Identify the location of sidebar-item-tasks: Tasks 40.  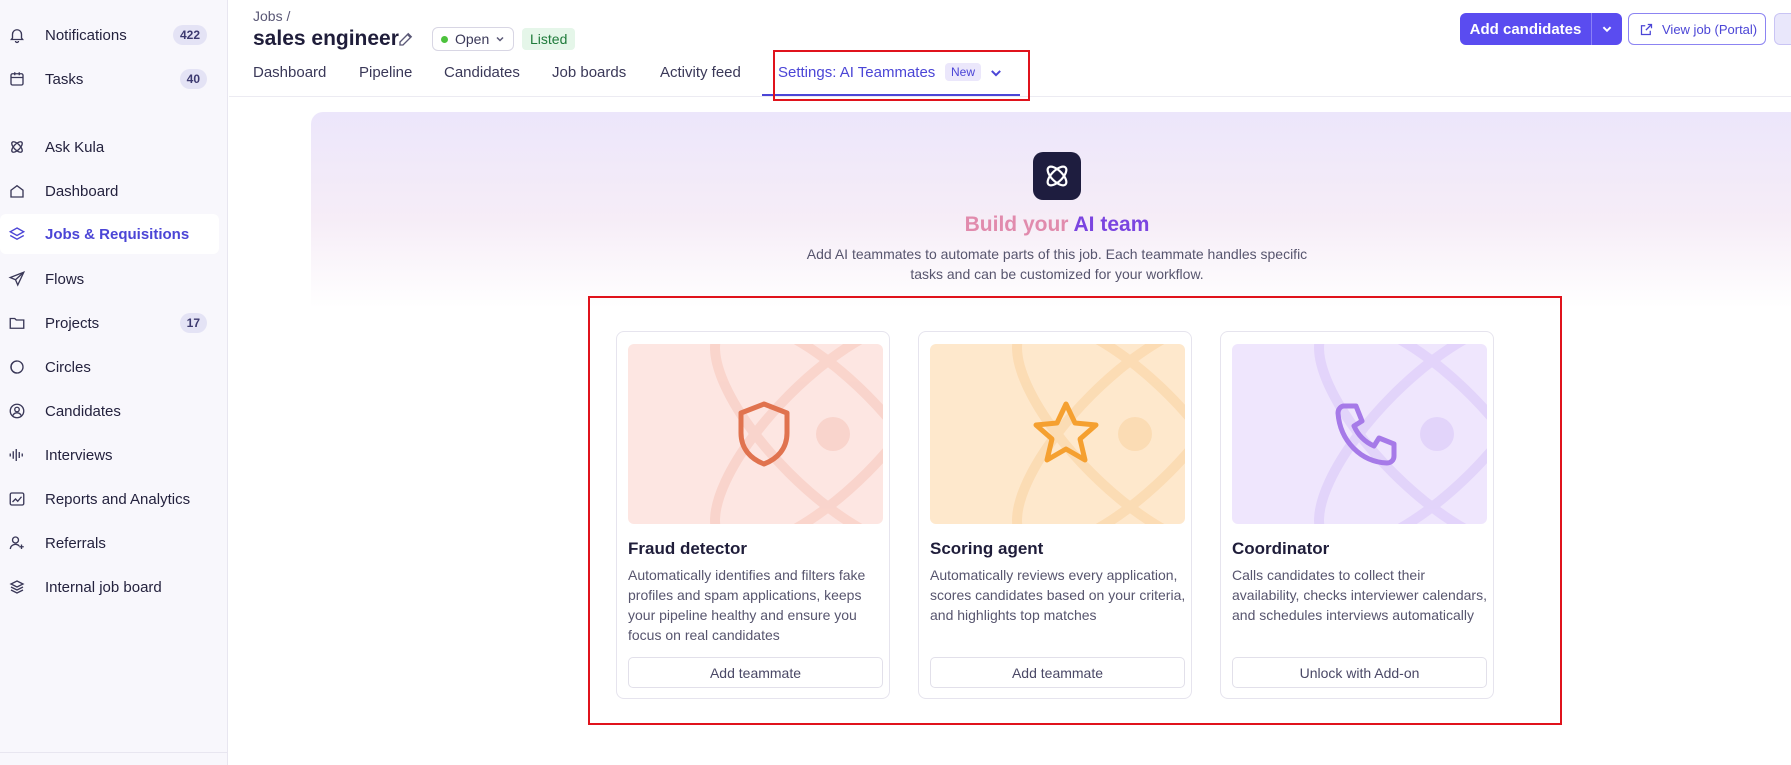
(109, 79).